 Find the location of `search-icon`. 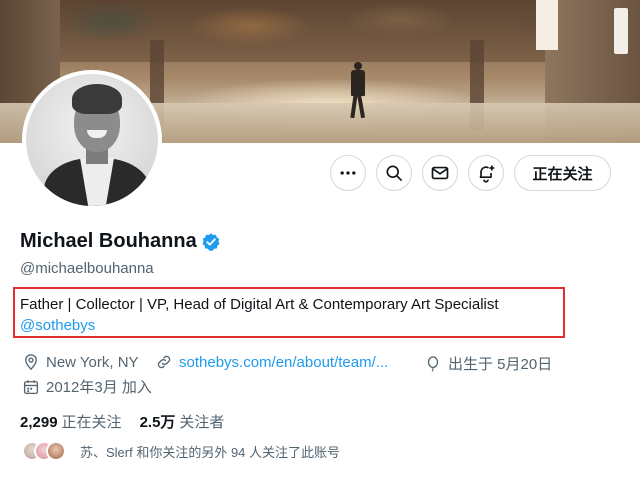

search-icon is located at coordinates (394, 173).